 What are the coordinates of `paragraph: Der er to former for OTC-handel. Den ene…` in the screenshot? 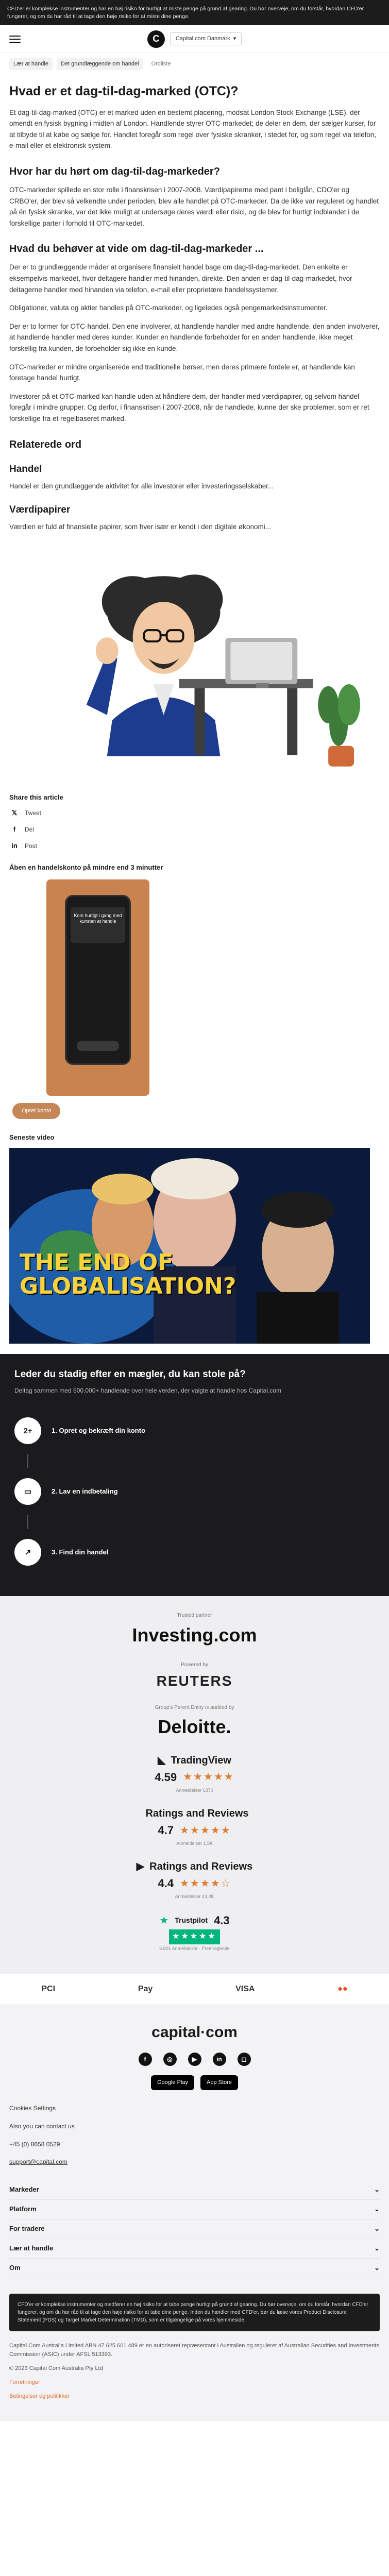 It's located at (194, 337).